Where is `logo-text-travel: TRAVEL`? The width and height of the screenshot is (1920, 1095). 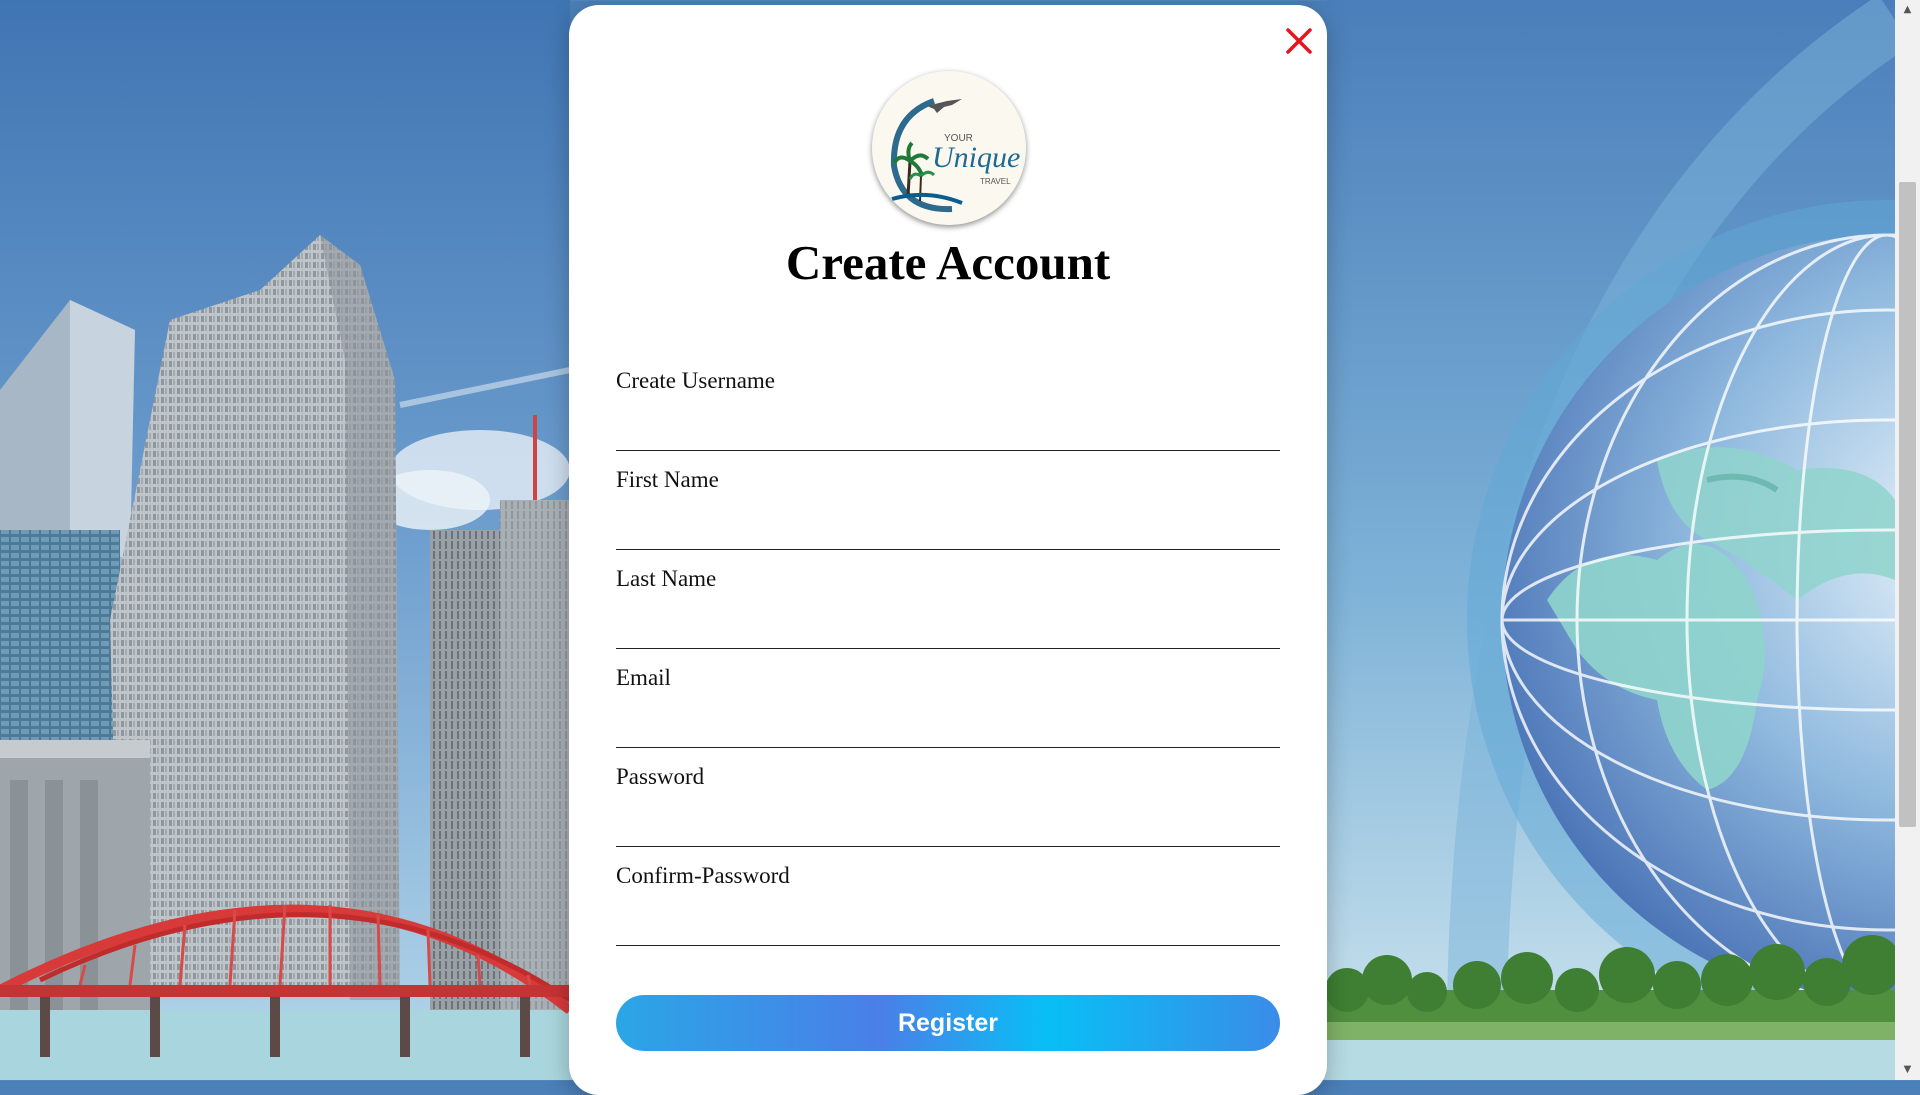 logo-text-travel: TRAVEL is located at coordinates (995, 181).